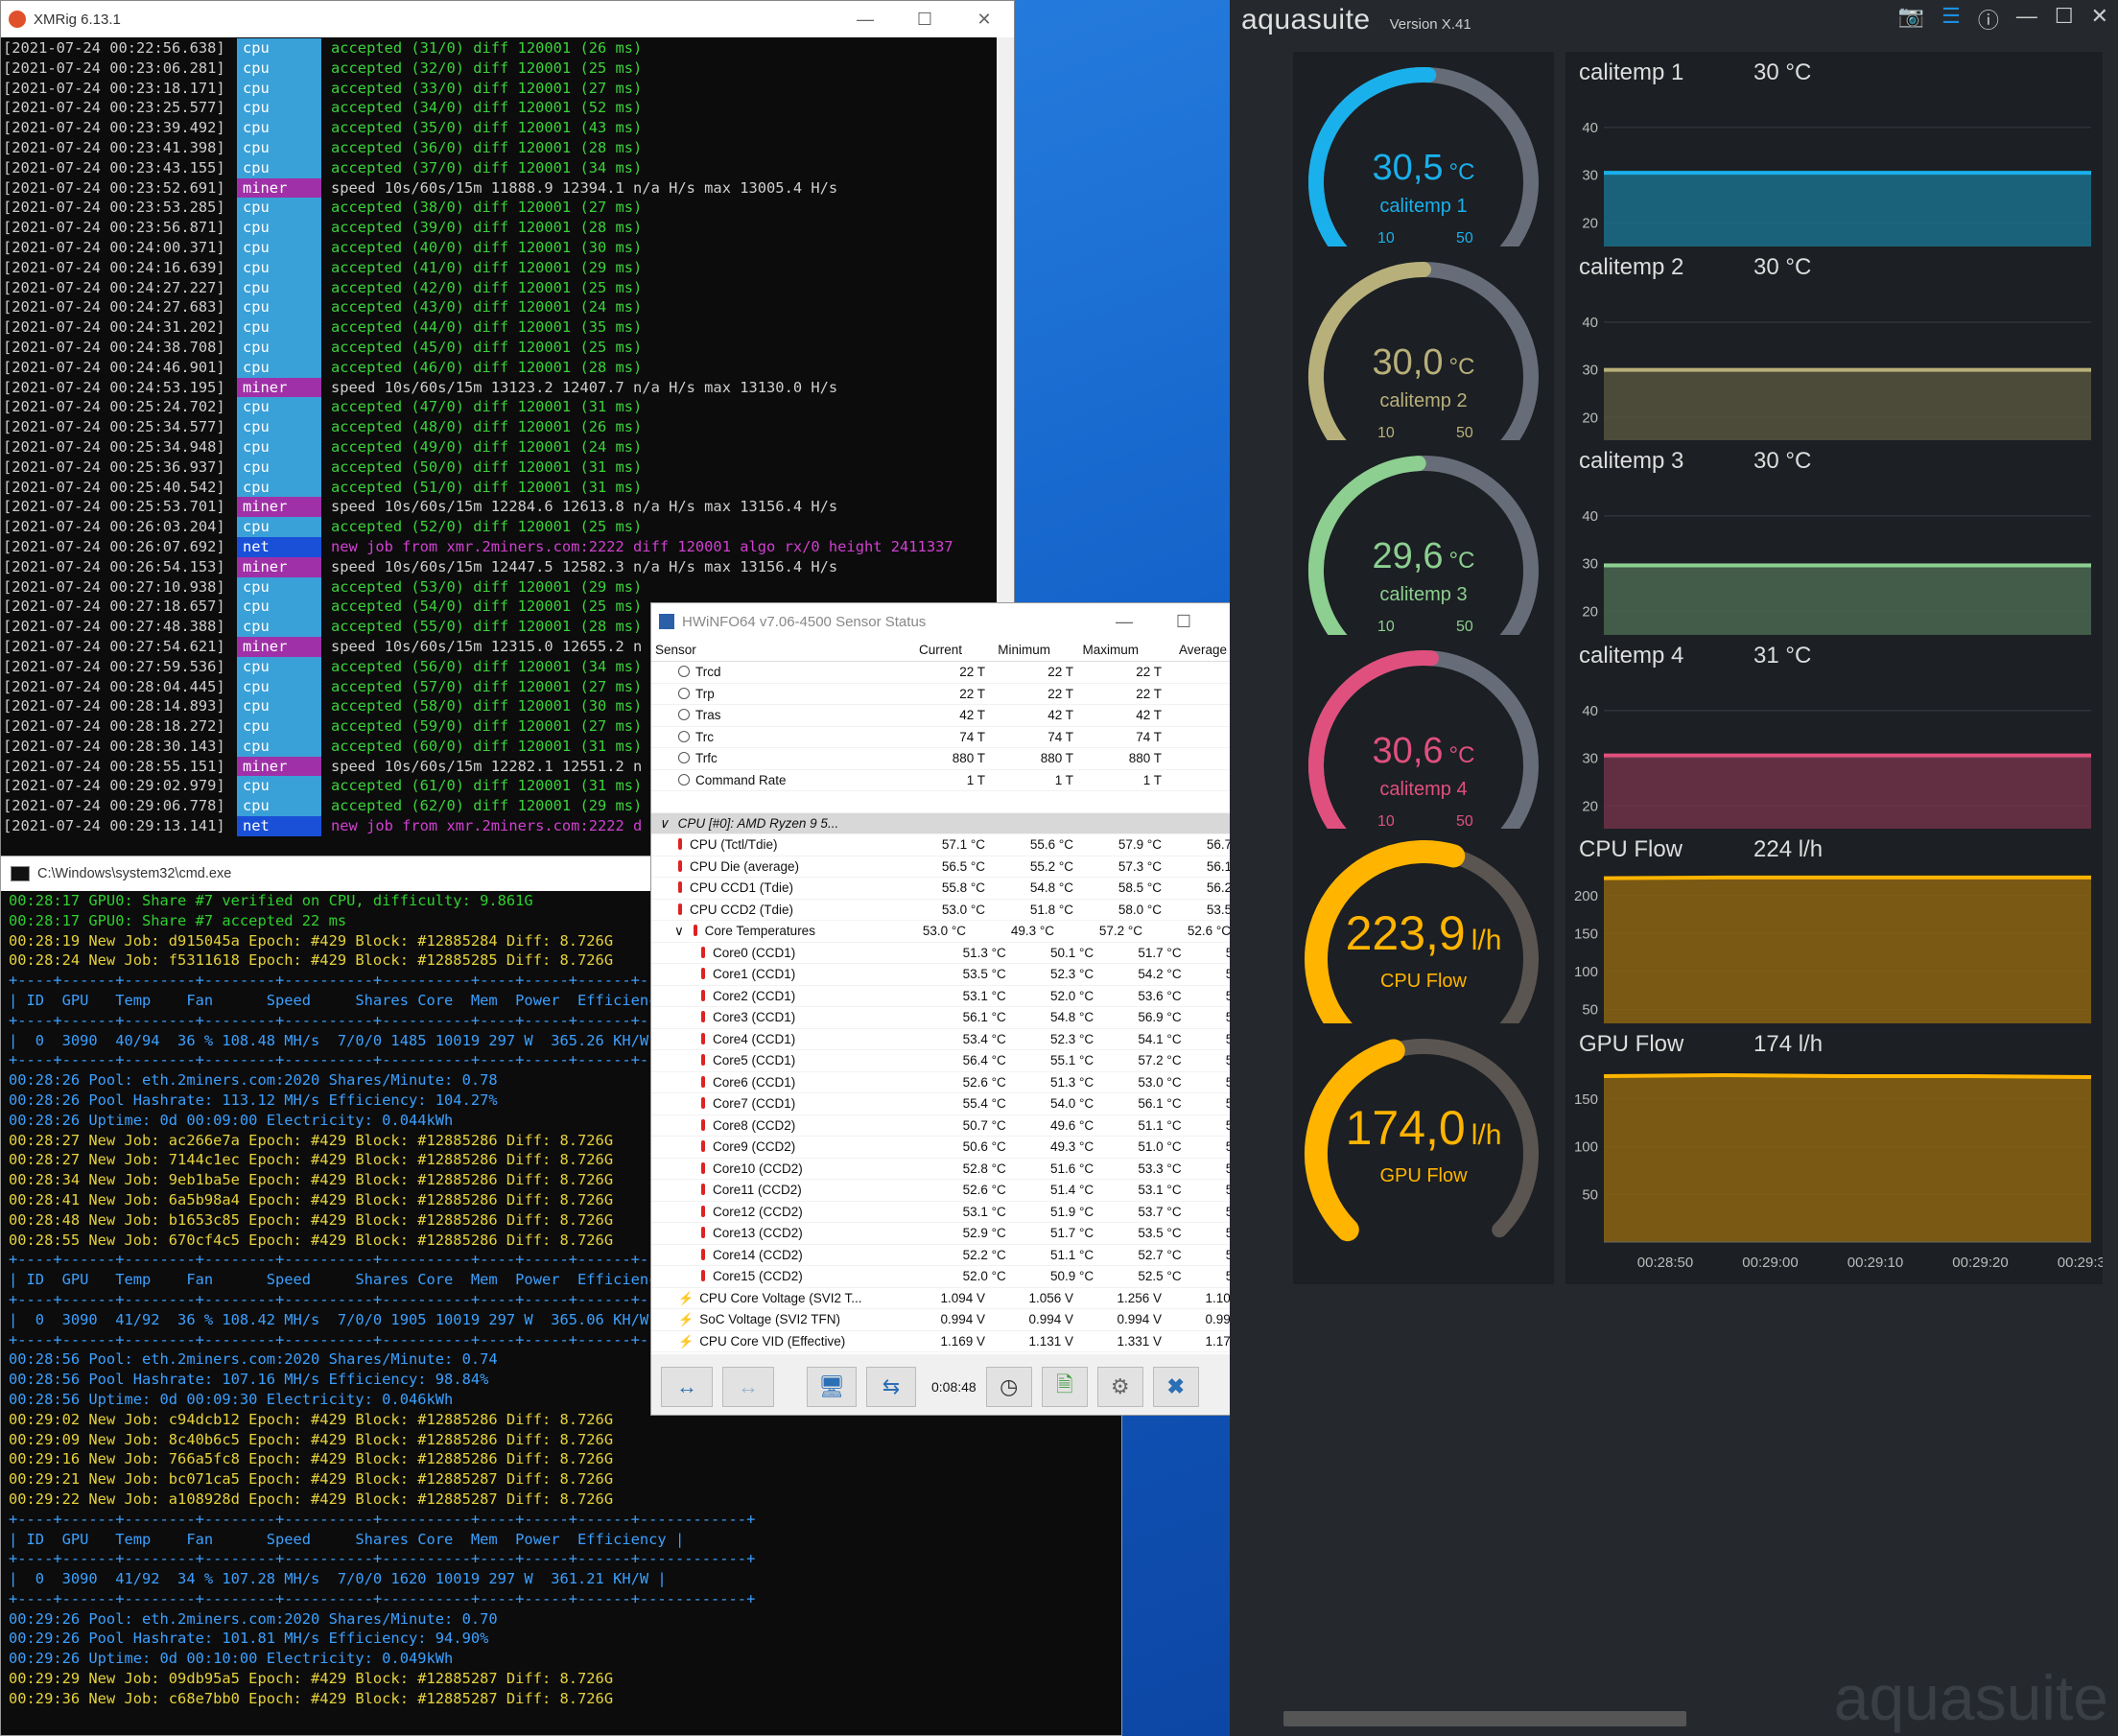 The width and height of the screenshot is (2118, 1736). What do you see at coordinates (962, 673) in the screenshot?
I see `sensor-row: Trcd 22 T 22 T 22 T` at bounding box center [962, 673].